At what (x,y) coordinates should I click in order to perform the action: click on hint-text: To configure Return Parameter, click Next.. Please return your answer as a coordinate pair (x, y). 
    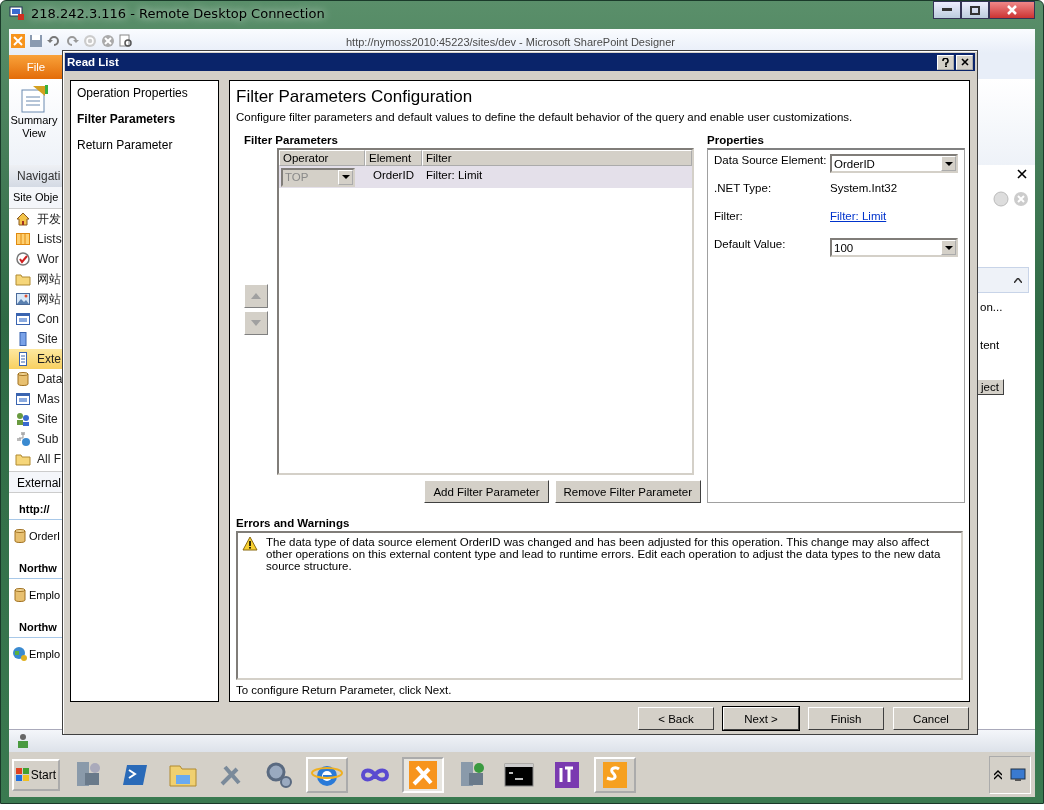
    Looking at the image, I should click on (344, 690).